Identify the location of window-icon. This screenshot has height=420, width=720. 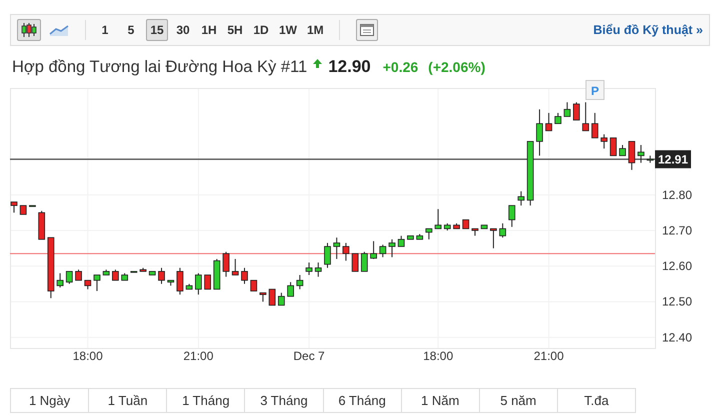
(367, 30).